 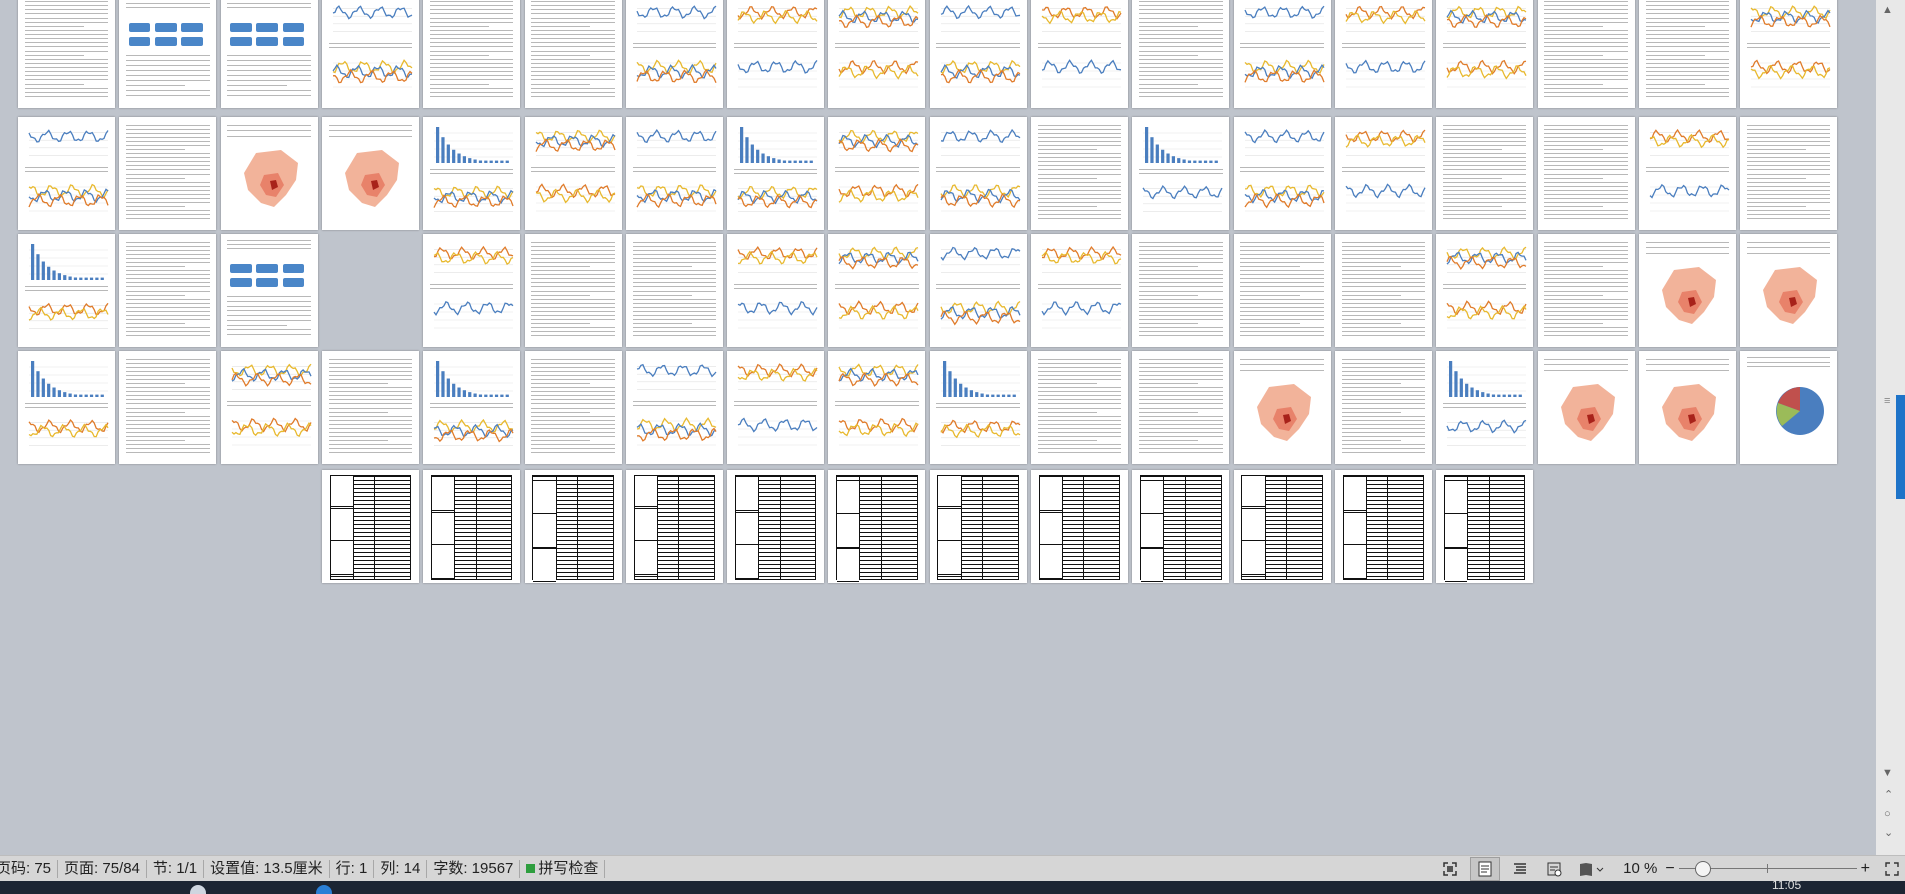 I want to click on next-page-icon: ⌄, so click(x=1888, y=832).